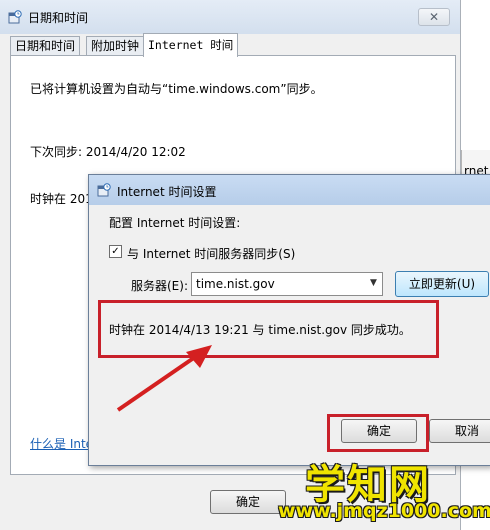  Describe the element at coordinates (384, 511) in the screenshot. I see `watermark-url: www.jmqz1000.com` at that location.